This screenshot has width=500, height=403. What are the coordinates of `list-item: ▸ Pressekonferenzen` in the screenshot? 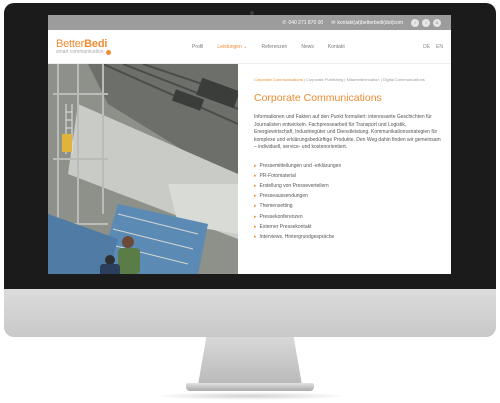 It's located at (347, 217).